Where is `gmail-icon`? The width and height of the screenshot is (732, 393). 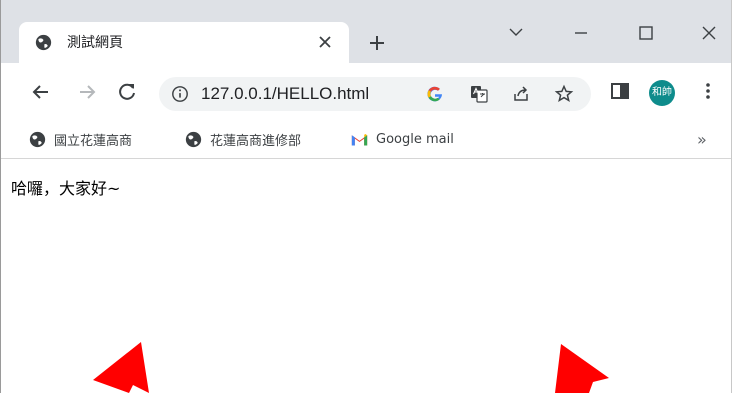
gmail-icon is located at coordinates (359, 139).